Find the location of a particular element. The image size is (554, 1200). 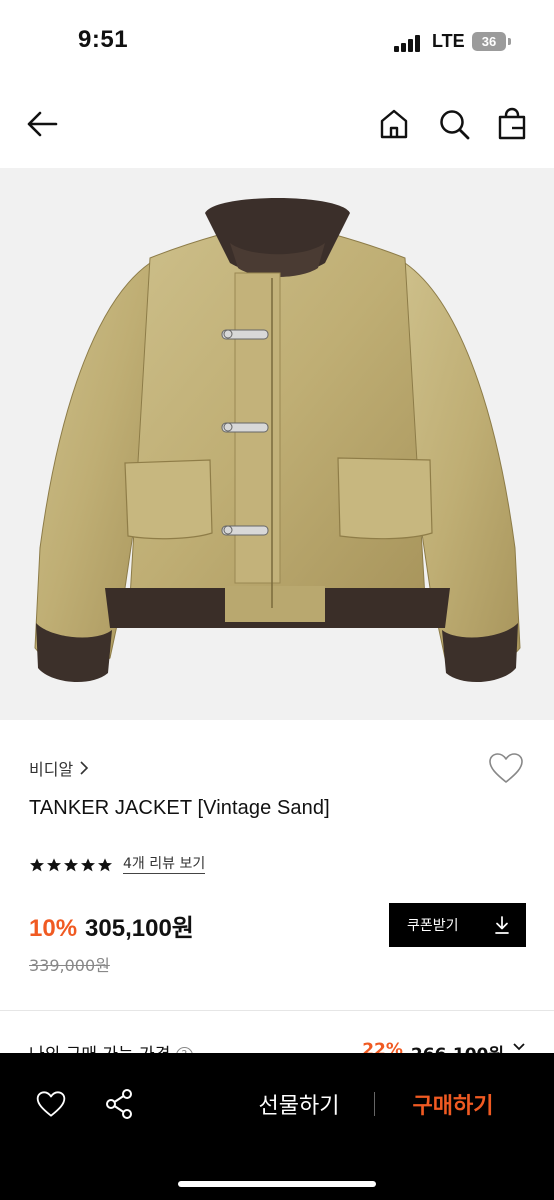

chevron-down-icon is located at coordinates (519, 1047).